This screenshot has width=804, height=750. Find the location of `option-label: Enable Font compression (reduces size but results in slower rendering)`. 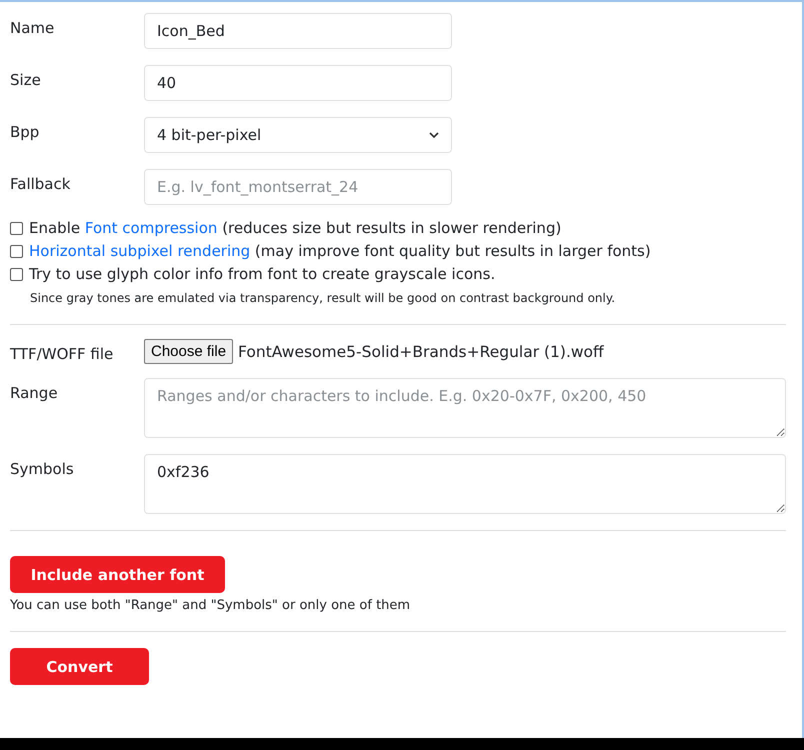

option-label: Enable Font compression (reduces size but results in slower rendering) is located at coordinates (295, 228).